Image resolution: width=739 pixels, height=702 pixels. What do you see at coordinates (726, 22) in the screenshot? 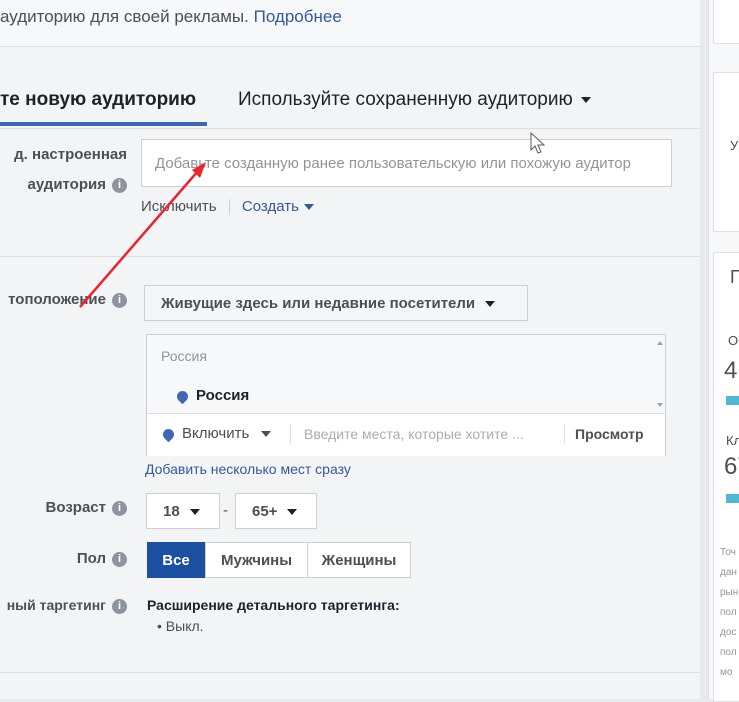
I see `right-top-box` at bounding box center [726, 22].